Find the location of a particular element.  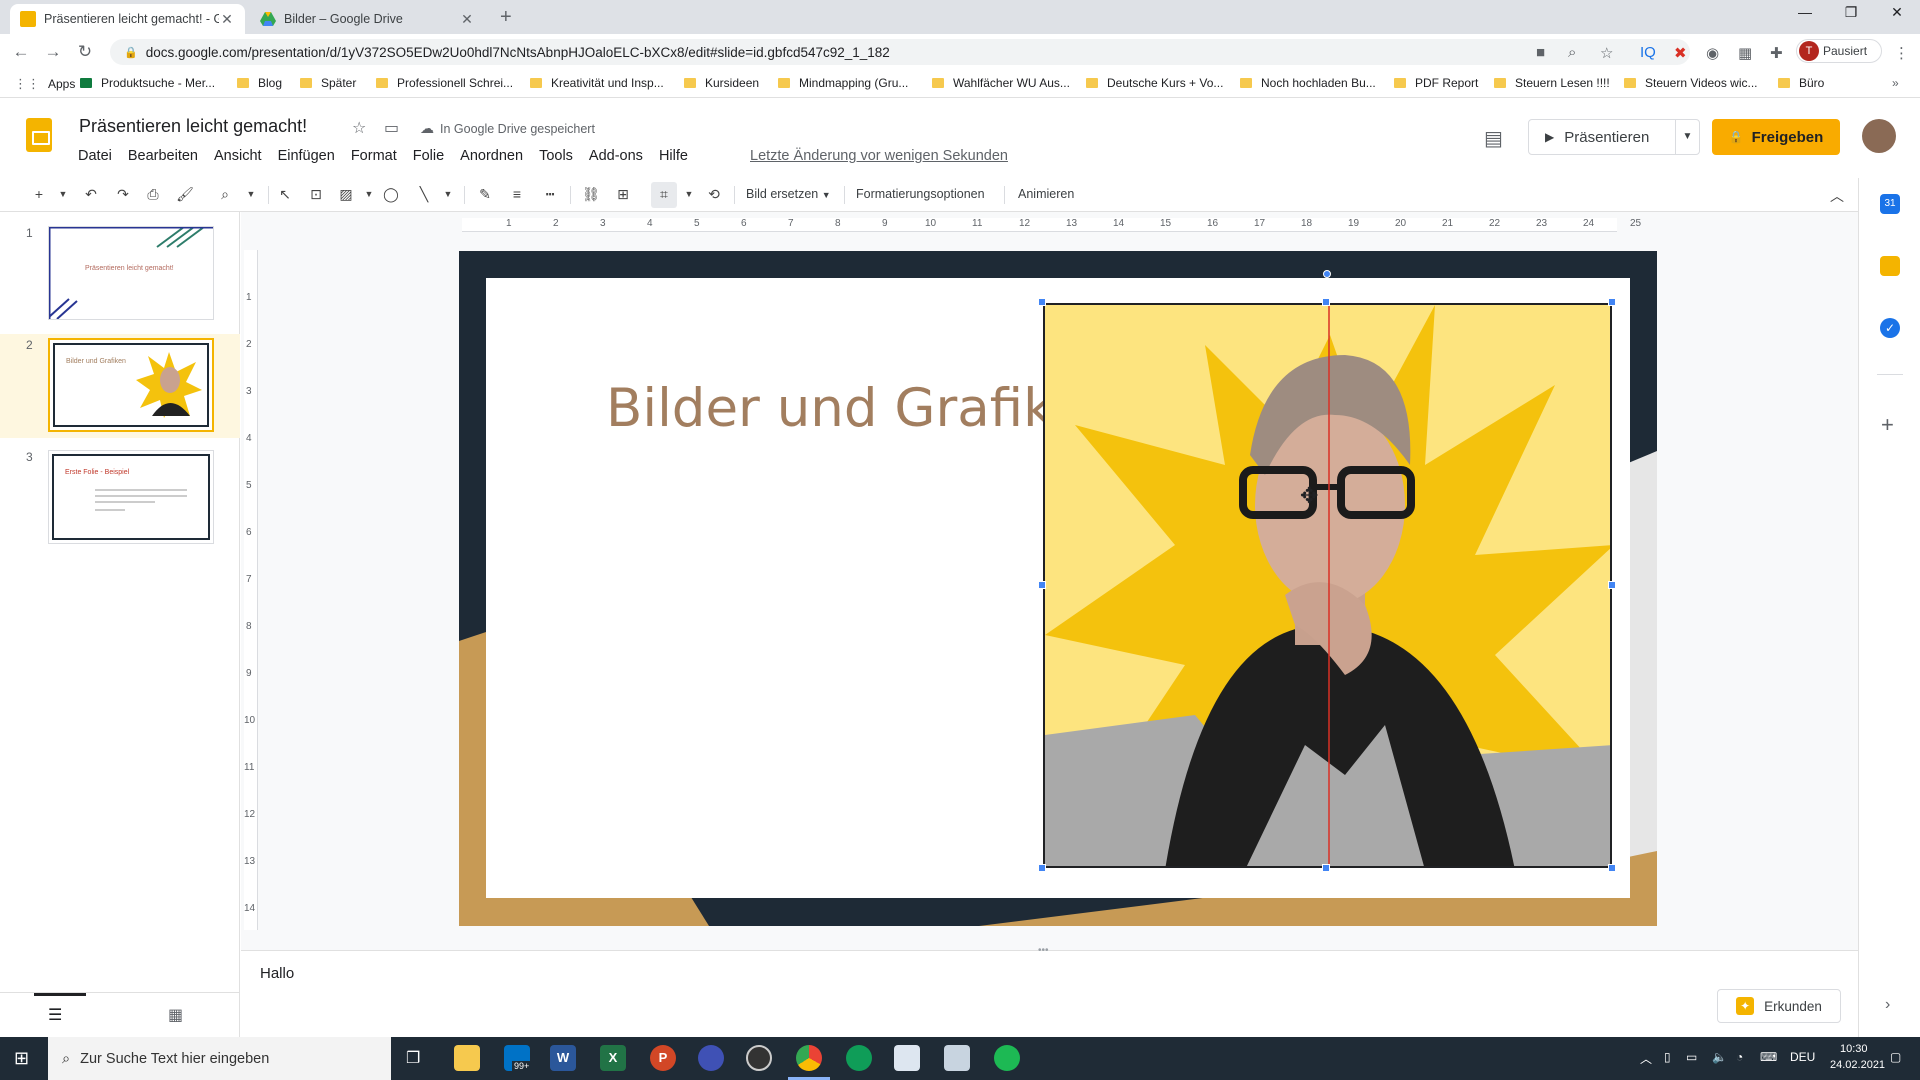

slide-thumbnail-2: Bilder und Grafiken is located at coordinates (131, 385).